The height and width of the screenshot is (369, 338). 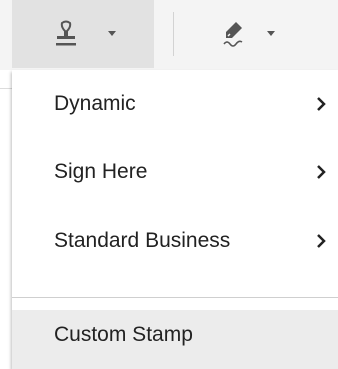 What do you see at coordinates (123, 334) in the screenshot?
I see `menu-item-label: Custom Stamp` at bounding box center [123, 334].